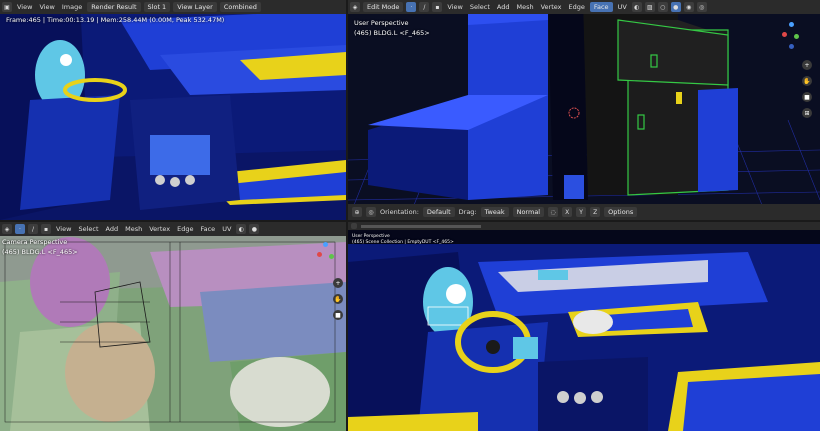 The image size is (820, 431). I want to click on snap-icon: ◎, so click(371, 212).